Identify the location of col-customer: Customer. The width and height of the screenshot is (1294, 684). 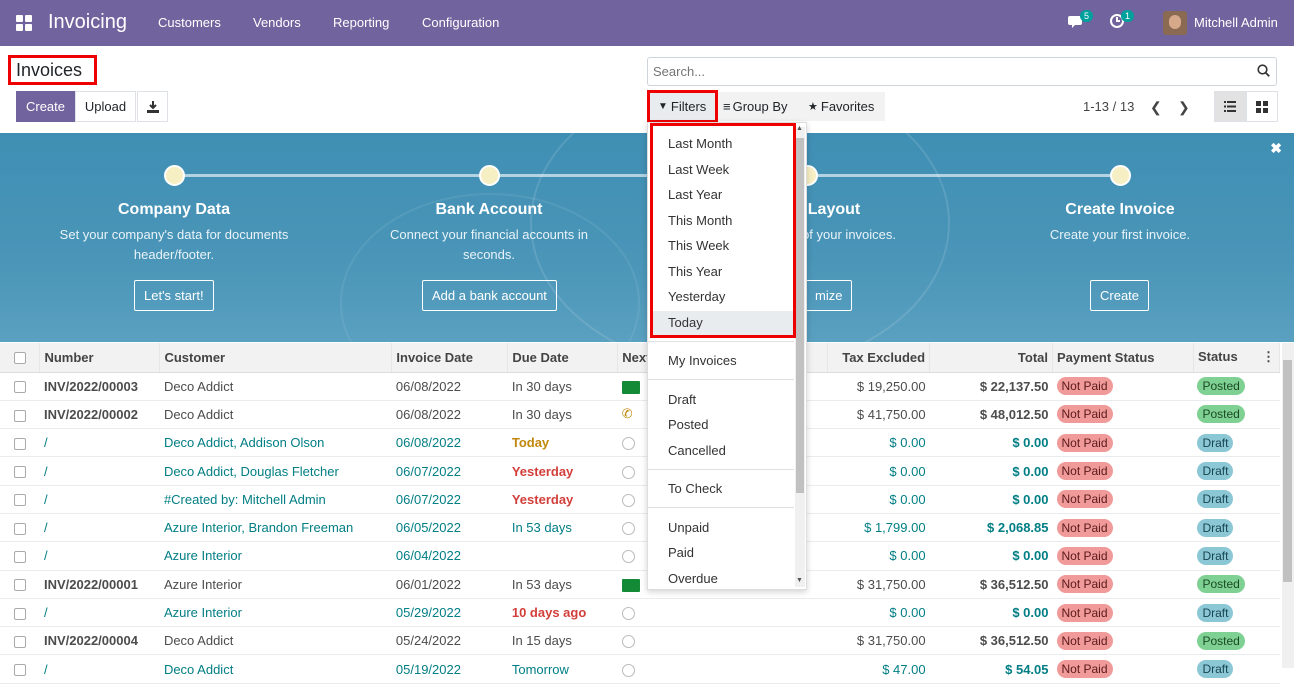
(276, 358).